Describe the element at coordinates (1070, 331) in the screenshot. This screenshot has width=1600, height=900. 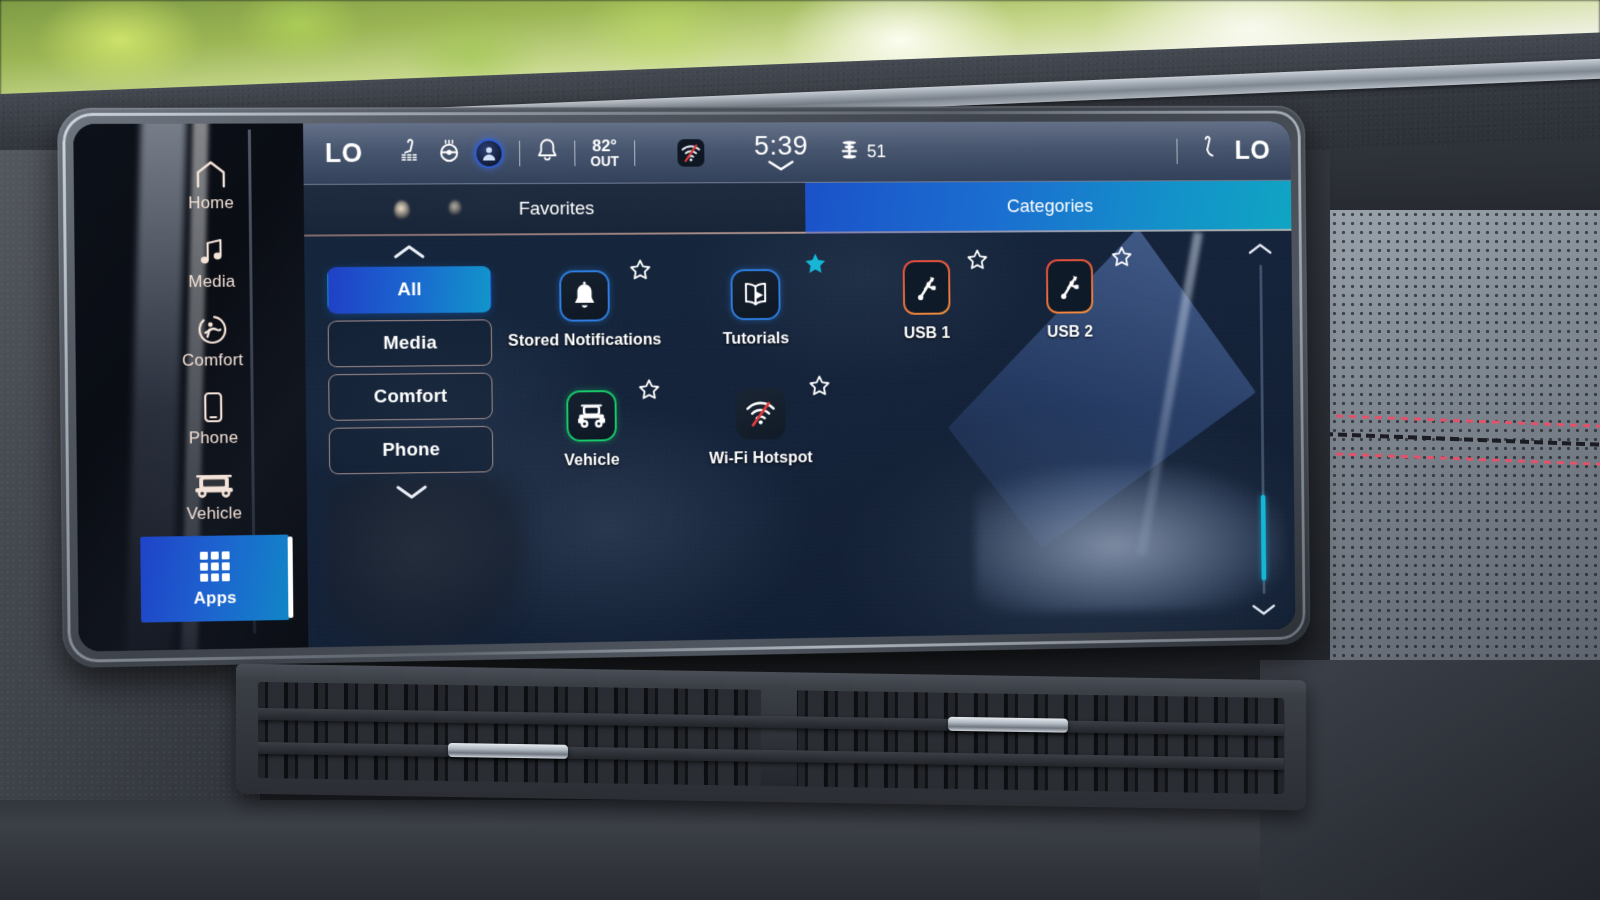
I see `app-label: USB 2` at that location.